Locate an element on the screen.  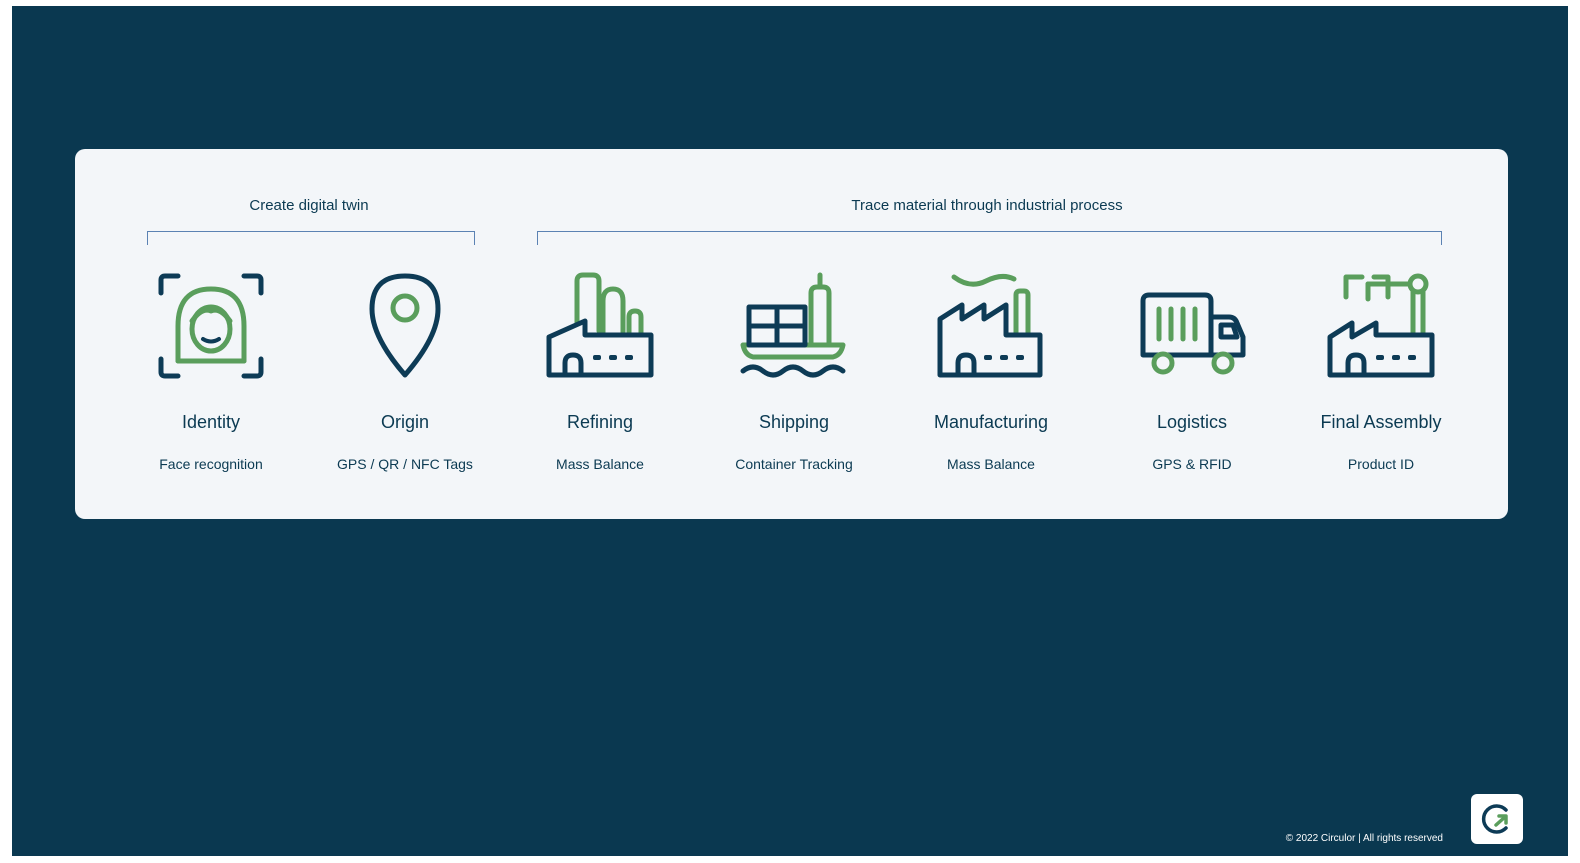
robot-arm-factory-icon is located at coordinates (1381, 325).